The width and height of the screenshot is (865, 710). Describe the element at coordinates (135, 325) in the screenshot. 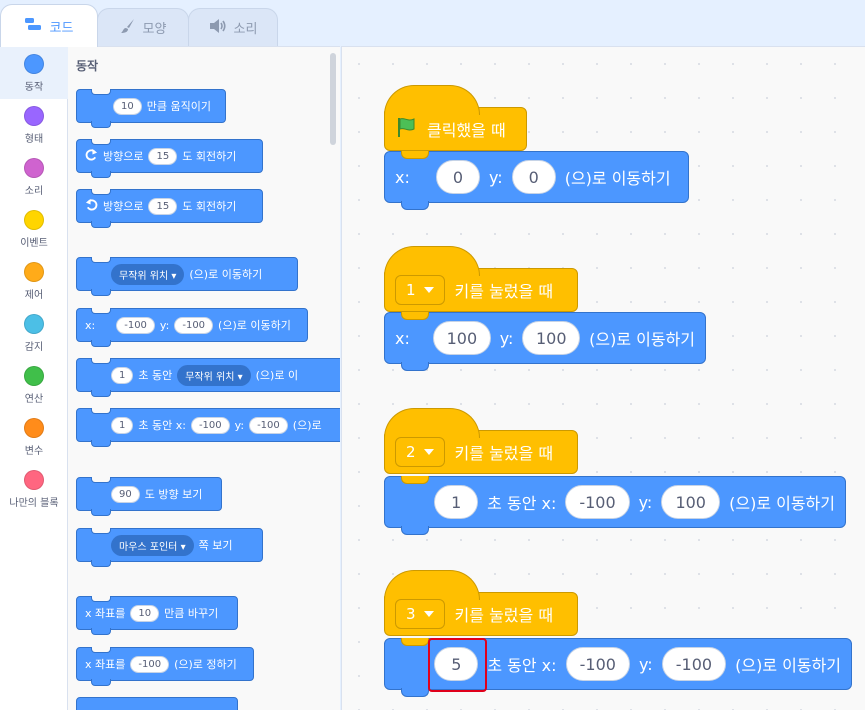

I see `goto-x-input: -100` at that location.